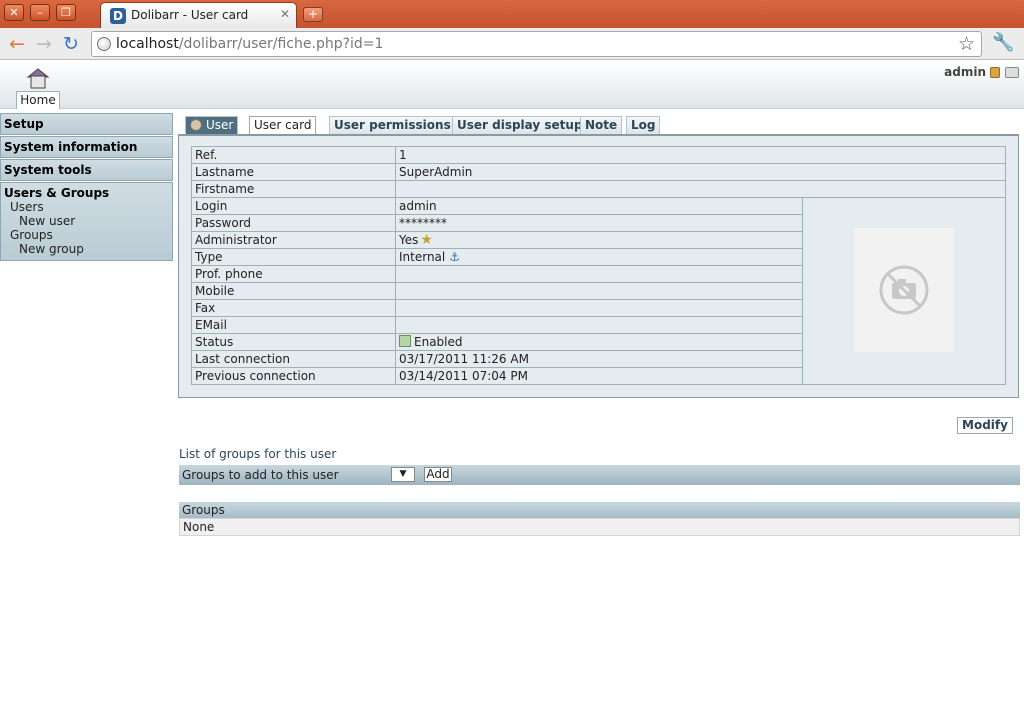 This screenshot has height=720, width=1024. What do you see at coordinates (599, 240) in the screenshot?
I see `administrator-cell: Yes ★` at bounding box center [599, 240].